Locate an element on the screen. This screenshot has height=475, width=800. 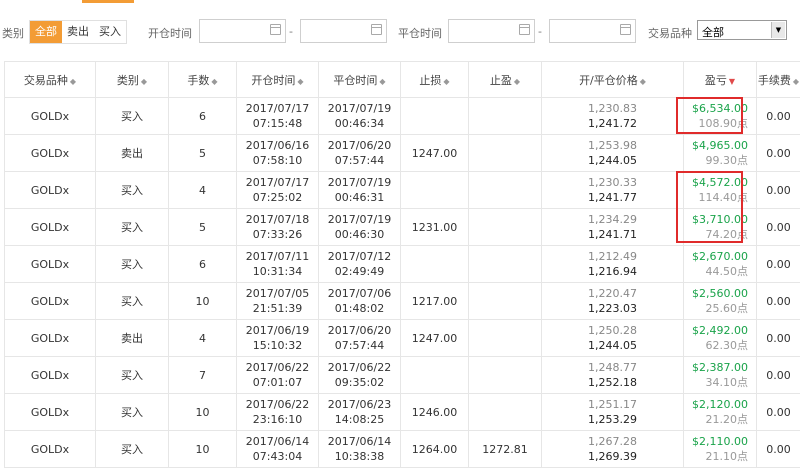
open-date: 2017/07/18 is located at coordinates (277, 219).